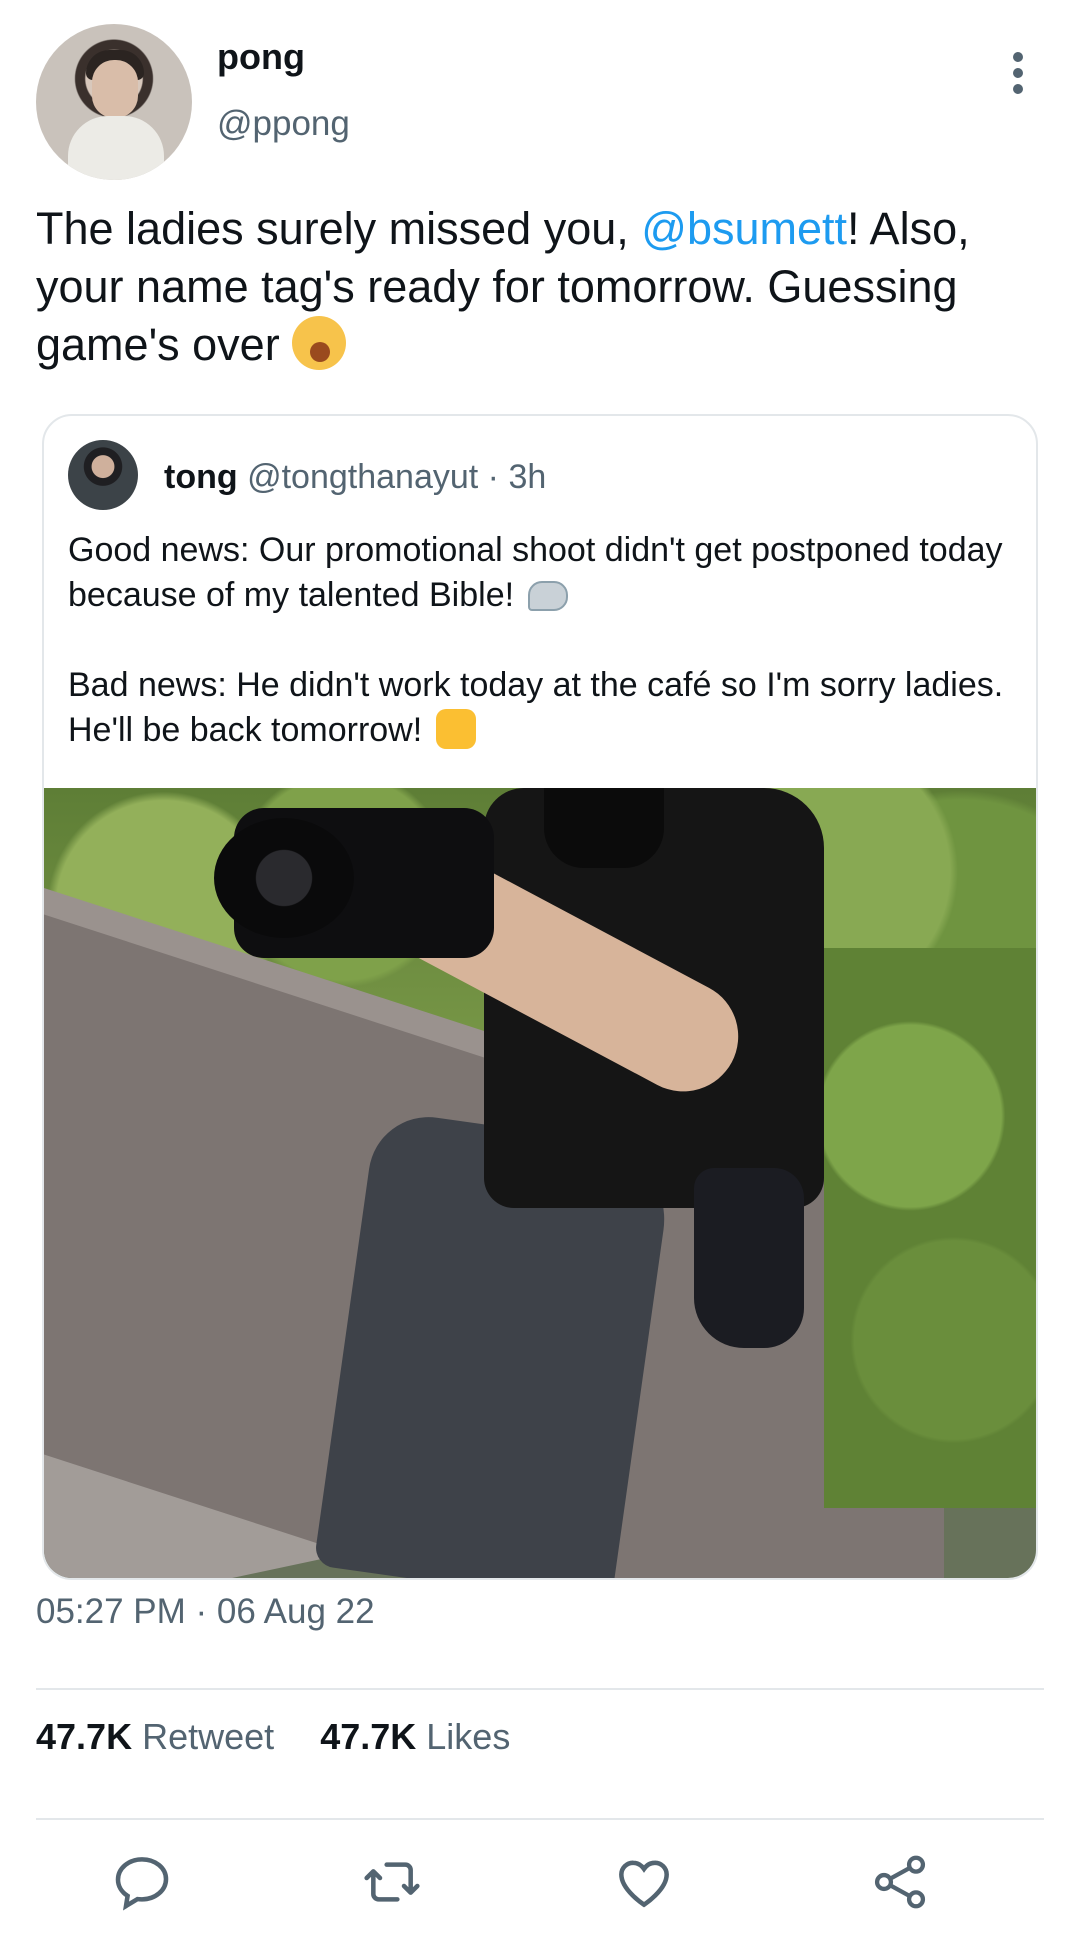 The width and height of the screenshot is (1080, 1959). I want to click on mention-link: @bsumett, so click(744, 228).